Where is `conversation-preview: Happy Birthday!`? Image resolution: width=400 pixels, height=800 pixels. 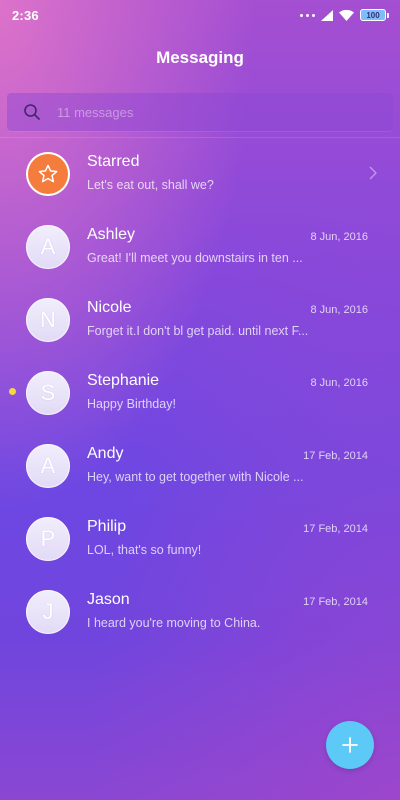 conversation-preview: Happy Birthday! is located at coordinates (131, 404).